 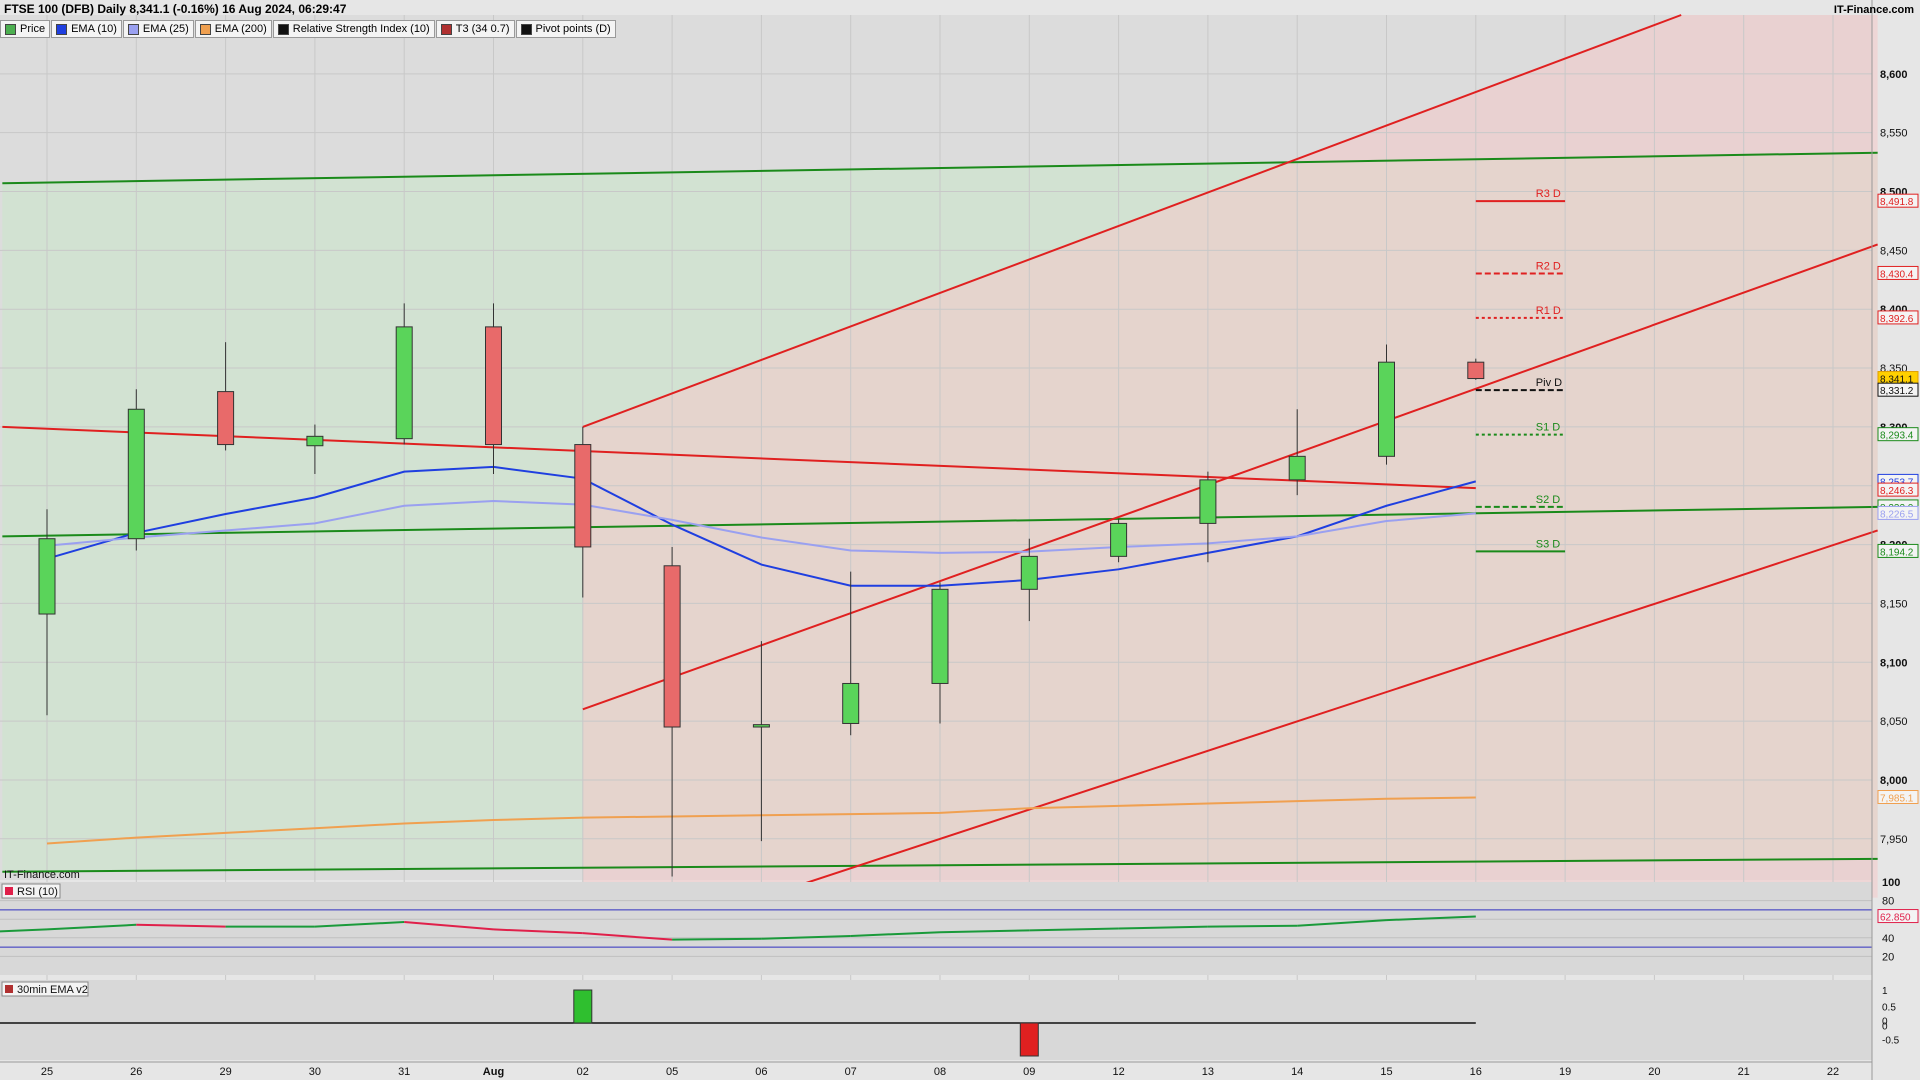 What do you see at coordinates (1889, 1008) in the screenshot?
I see `ema-tick-label: 0.5` at bounding box center [1889, 1008].